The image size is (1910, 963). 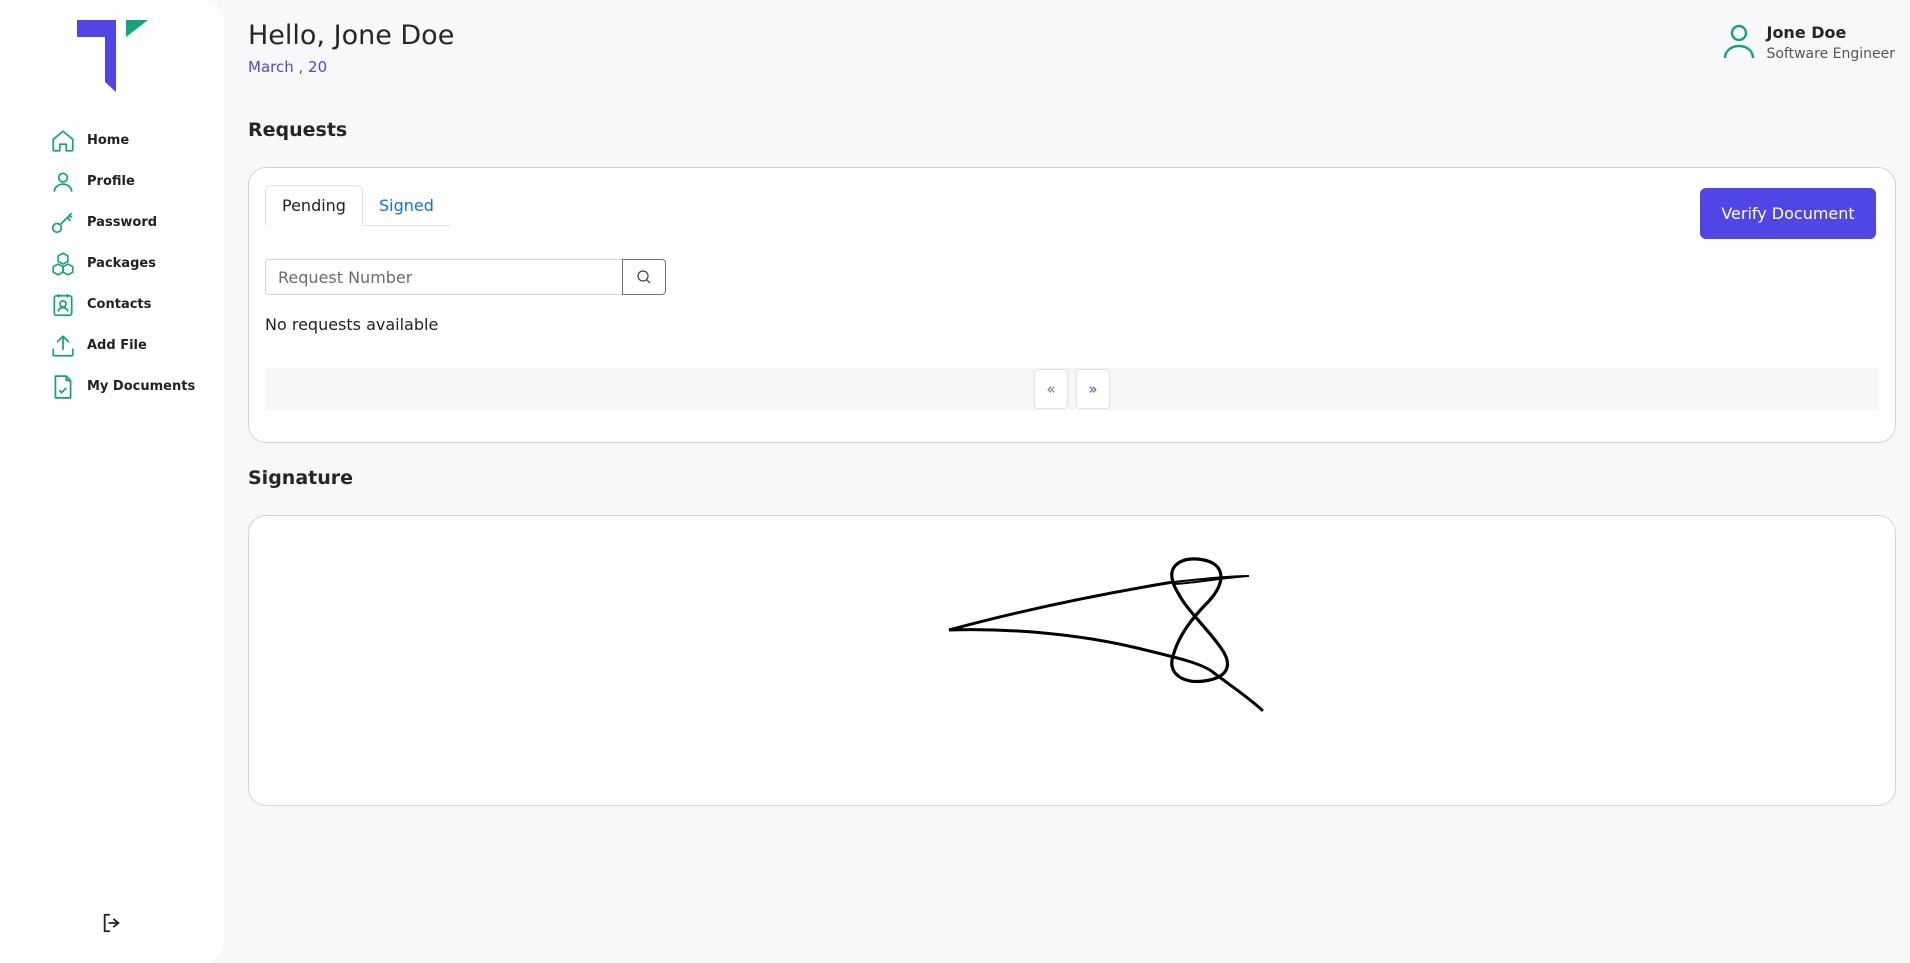 I want to click on greeting-title: Hello, Jone Doe, so click(x=351, y=35).